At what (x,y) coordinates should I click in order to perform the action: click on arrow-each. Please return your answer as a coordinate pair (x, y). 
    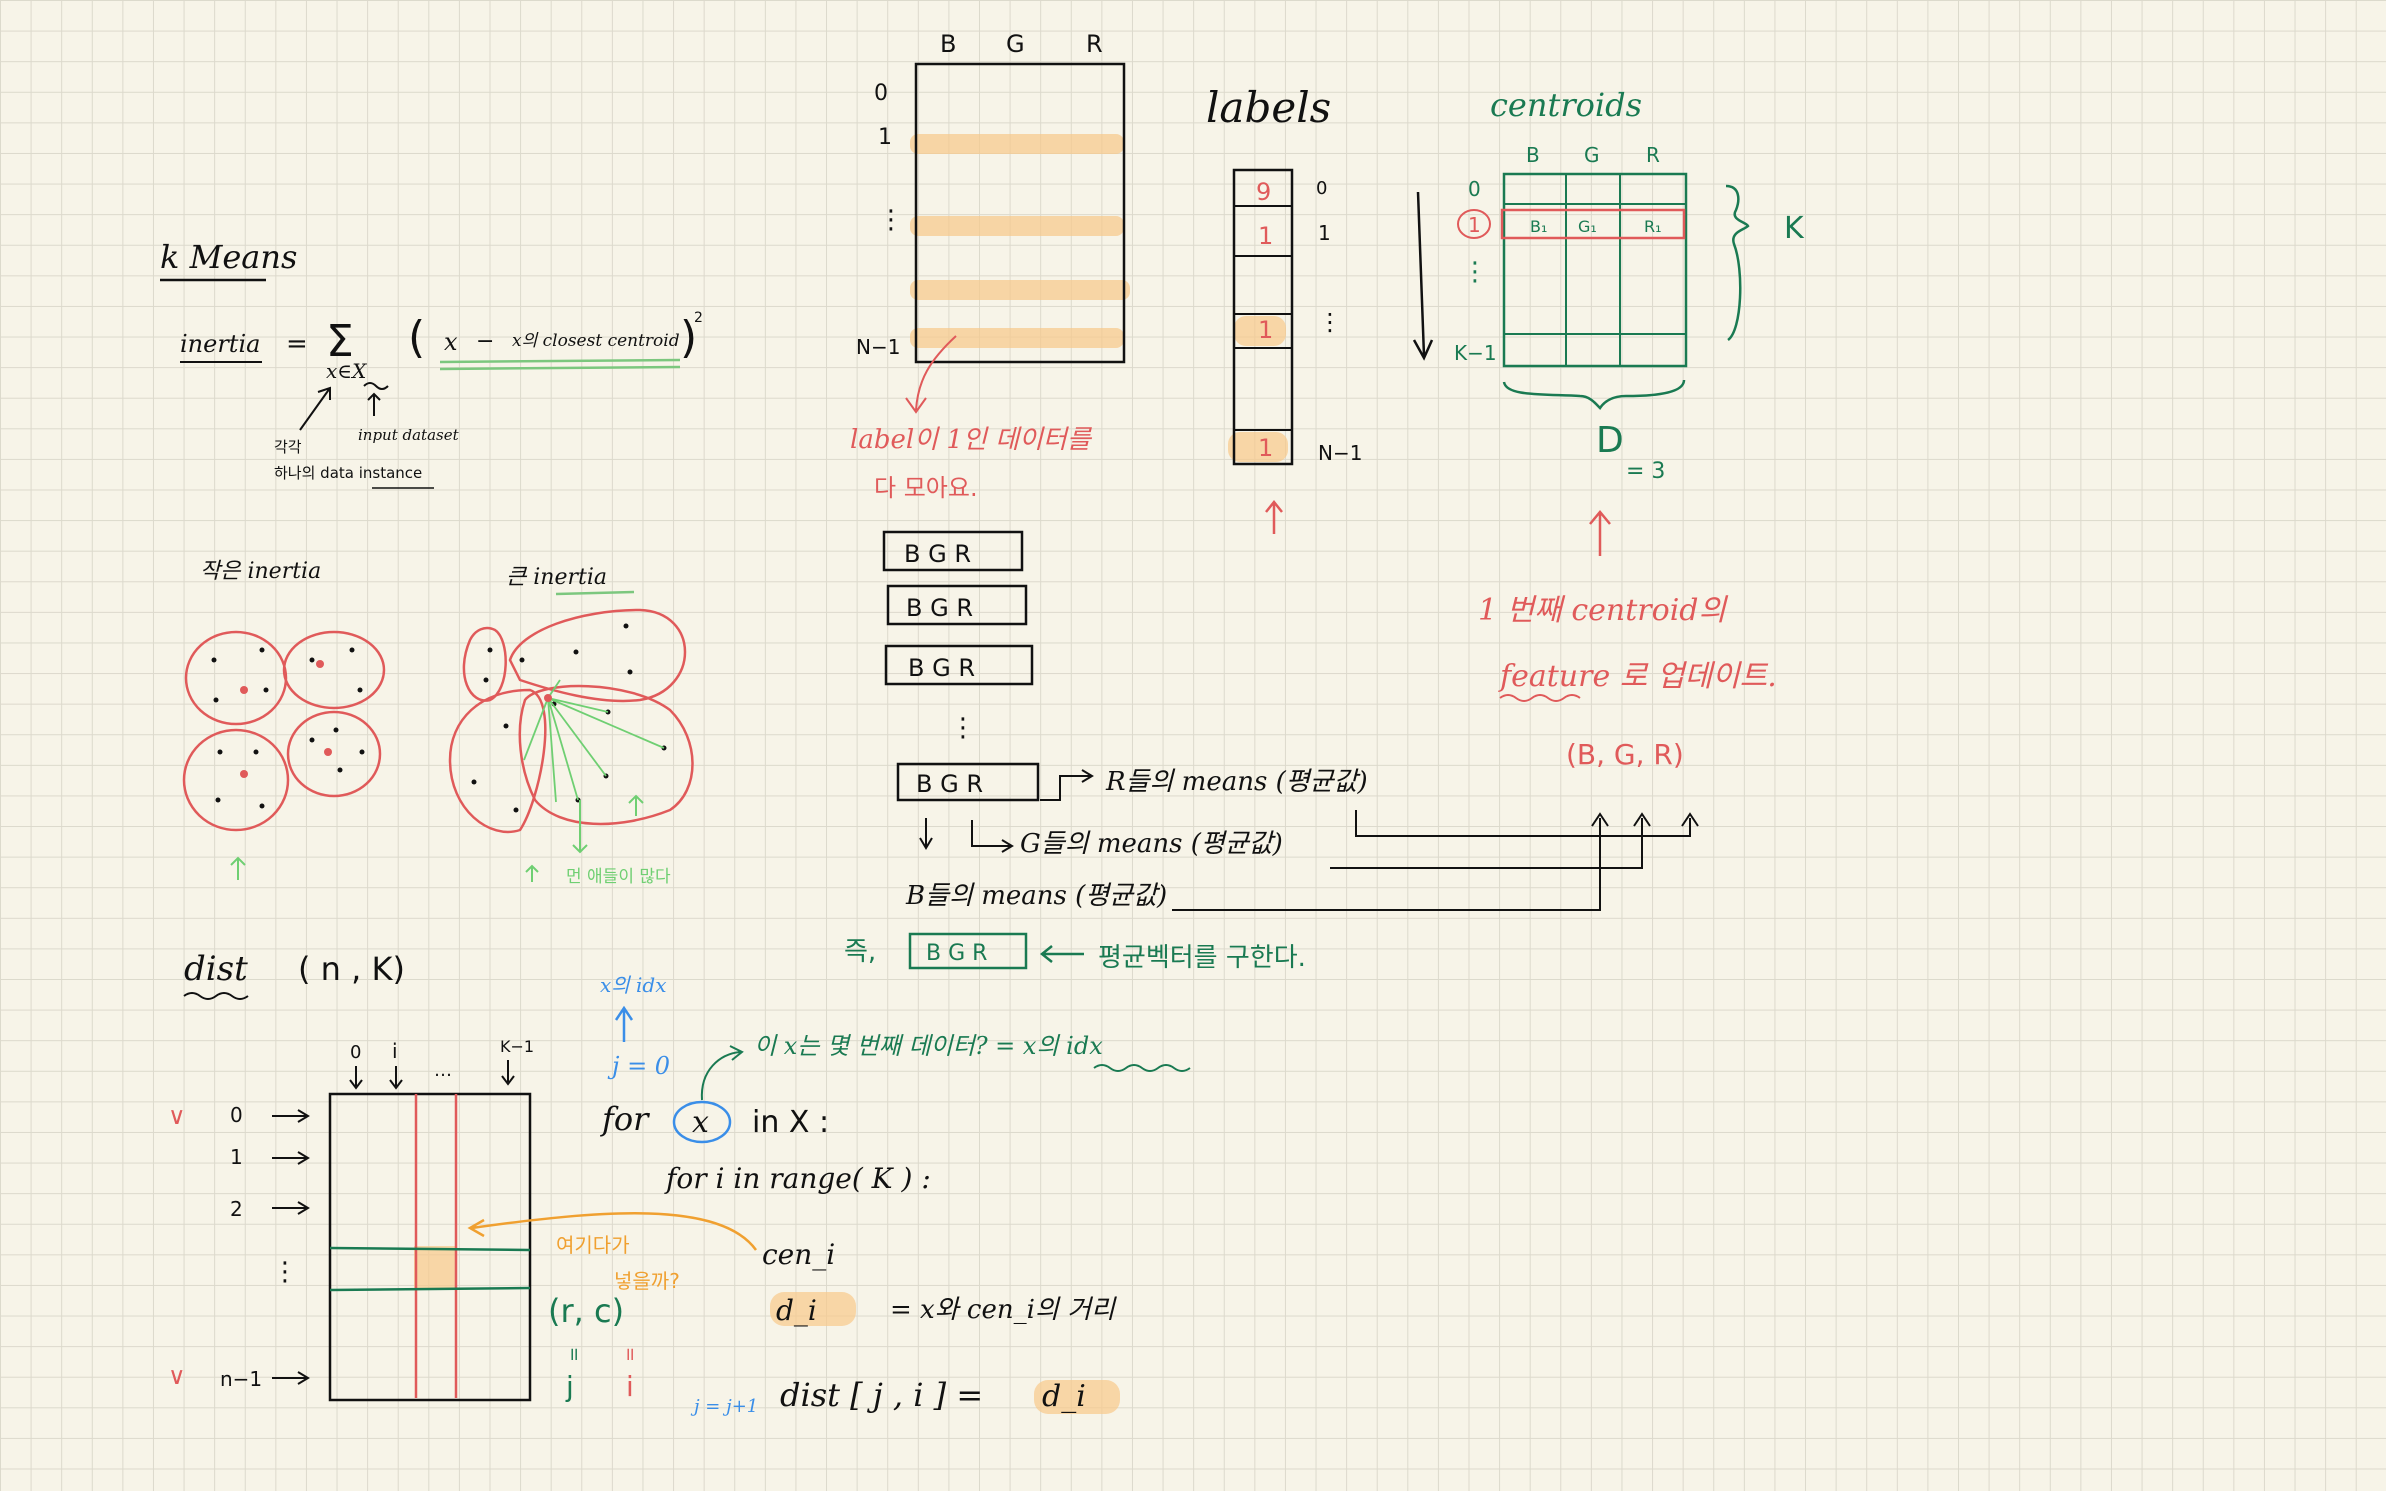
    Looking at the image, I should click on (315, 408).